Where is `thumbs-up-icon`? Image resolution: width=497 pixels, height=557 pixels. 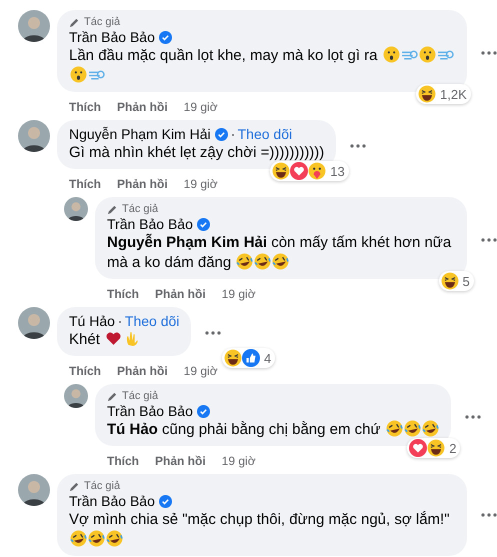
thumbs-up-icon is located at coordinates (251, 358).